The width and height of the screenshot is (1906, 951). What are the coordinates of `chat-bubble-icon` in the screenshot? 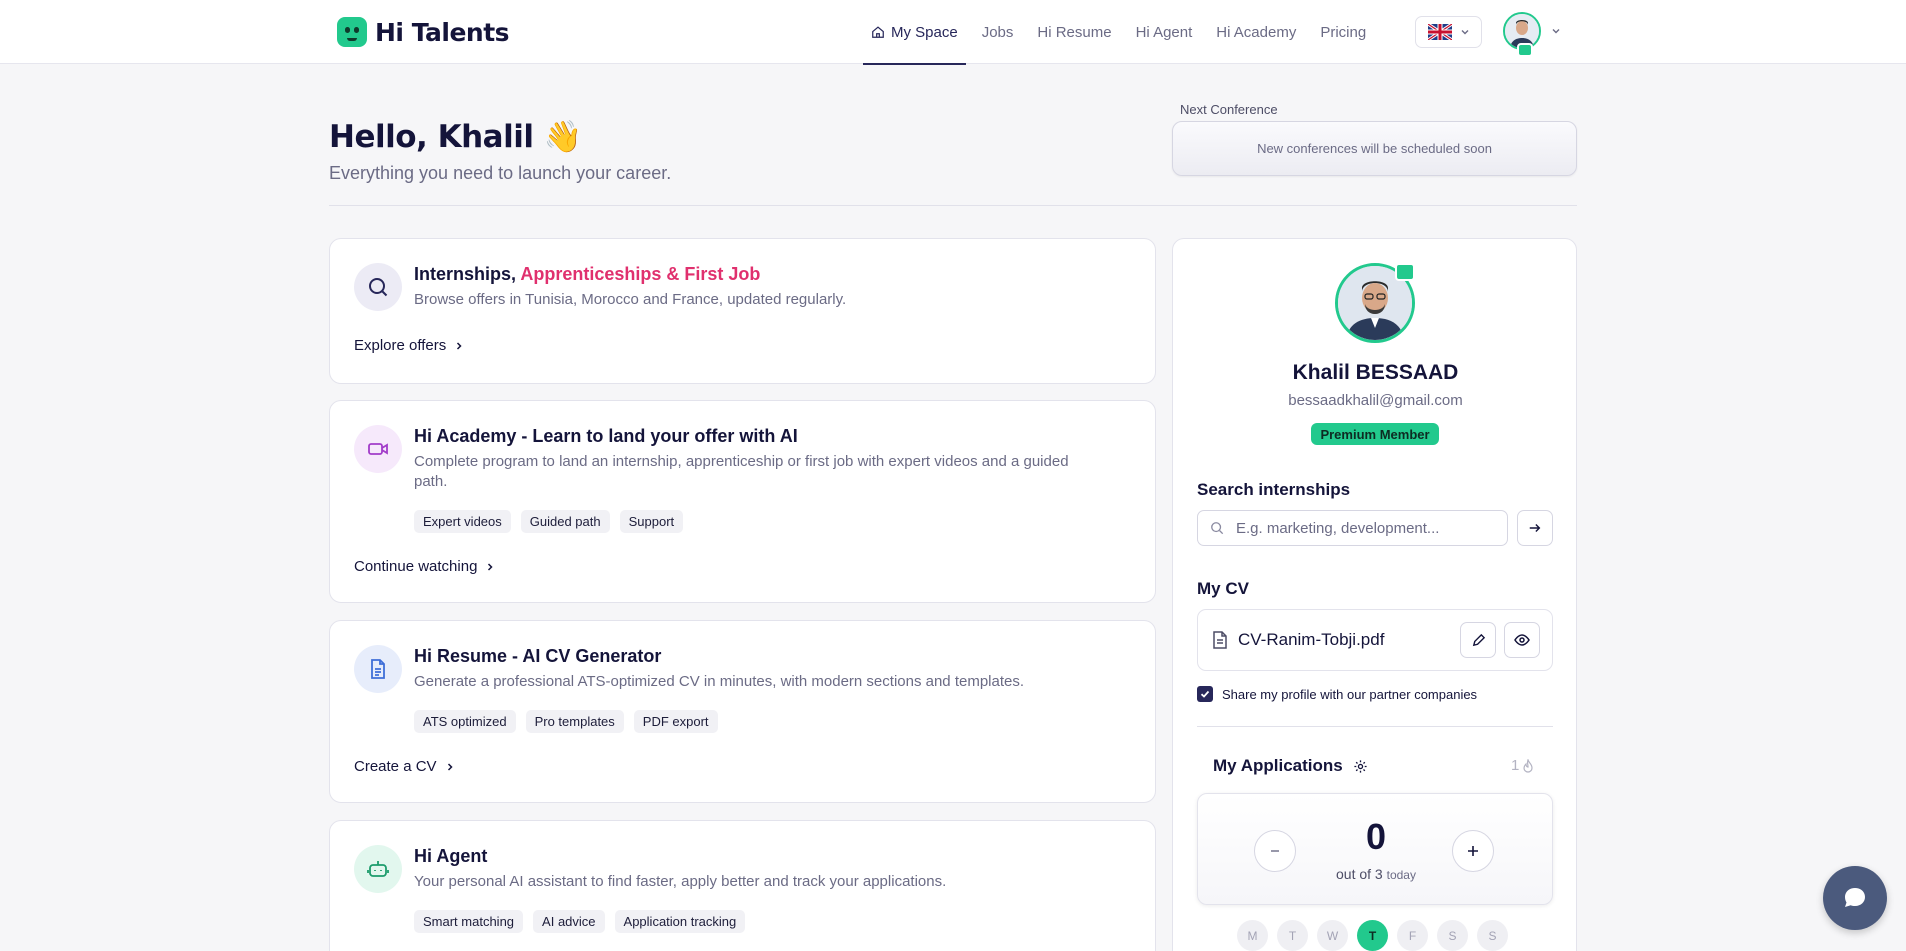 It's located at (1855, 897).